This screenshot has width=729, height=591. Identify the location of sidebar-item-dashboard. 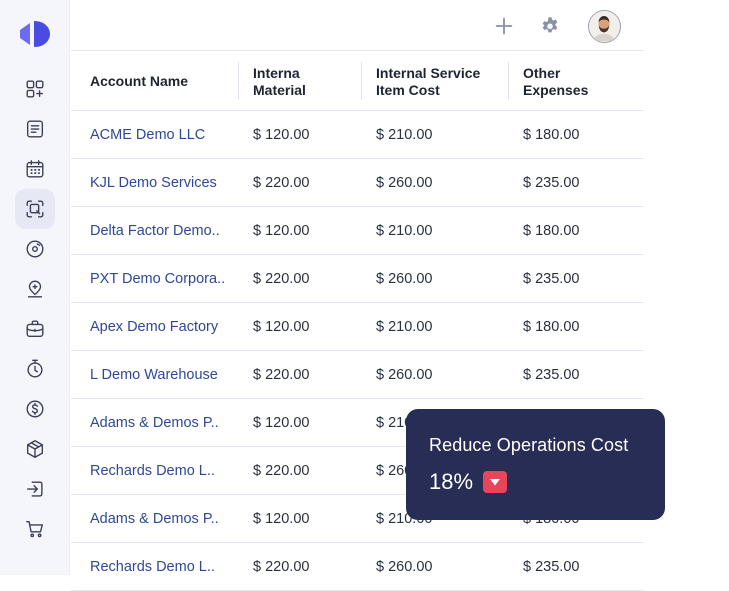
(35, 89).